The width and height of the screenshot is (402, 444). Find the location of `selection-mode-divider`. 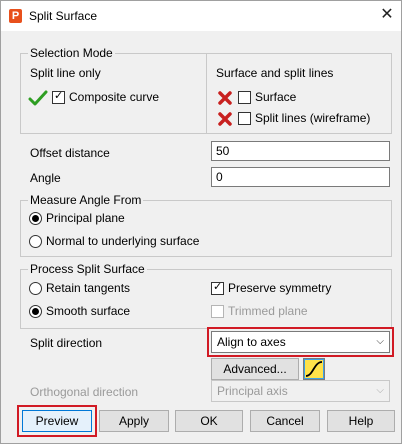

selection-mode-divider is located at coordinates (206, 93).